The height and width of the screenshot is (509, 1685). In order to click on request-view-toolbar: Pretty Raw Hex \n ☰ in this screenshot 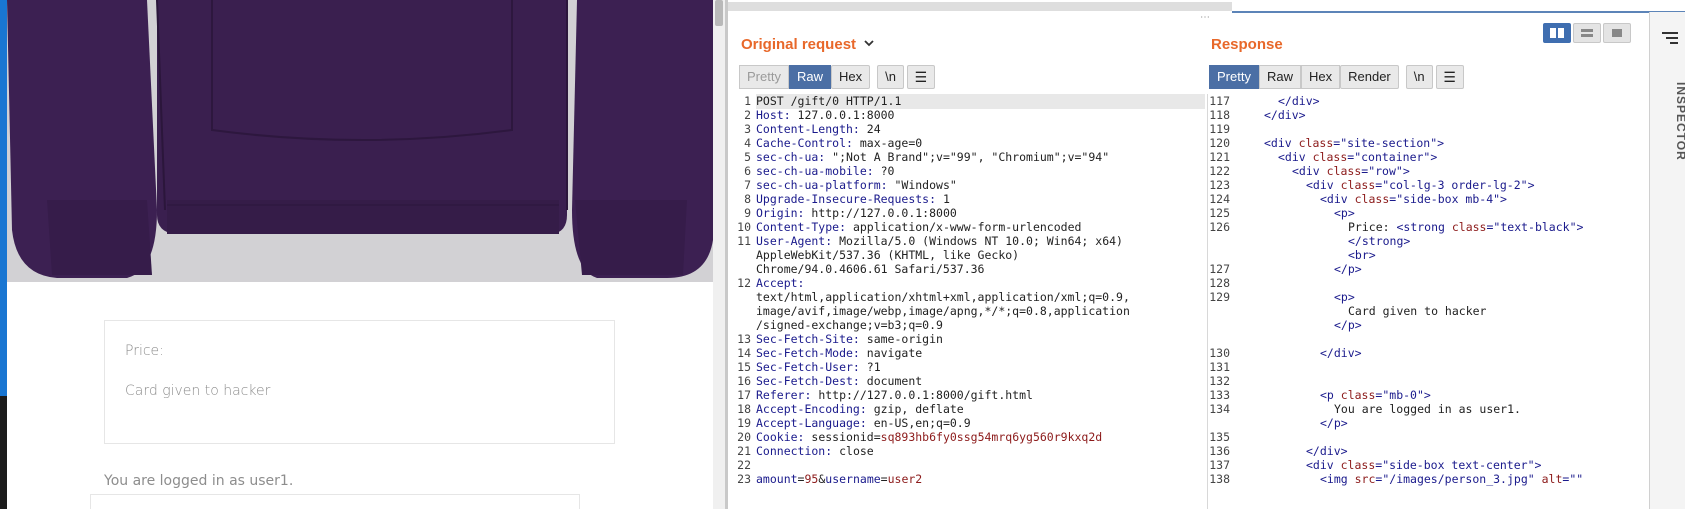, I will do `click(837, 77)`.